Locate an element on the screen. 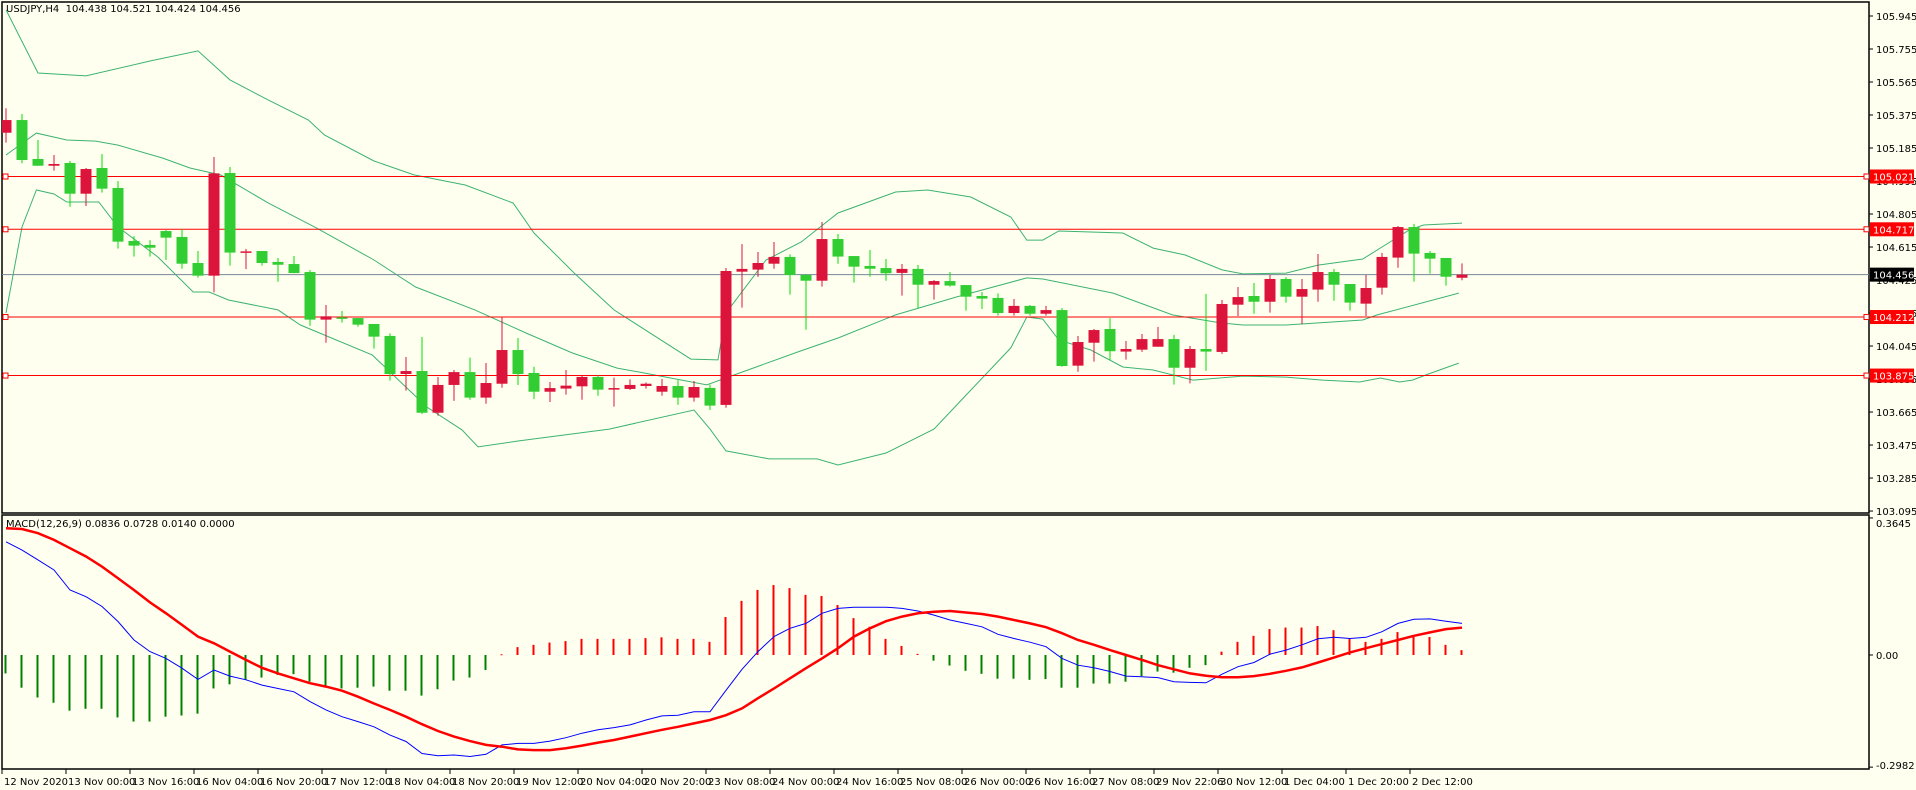 This screenshot has width=1916, height=790. level-price-label: 104.212 is located at coordinates (1893, 318).